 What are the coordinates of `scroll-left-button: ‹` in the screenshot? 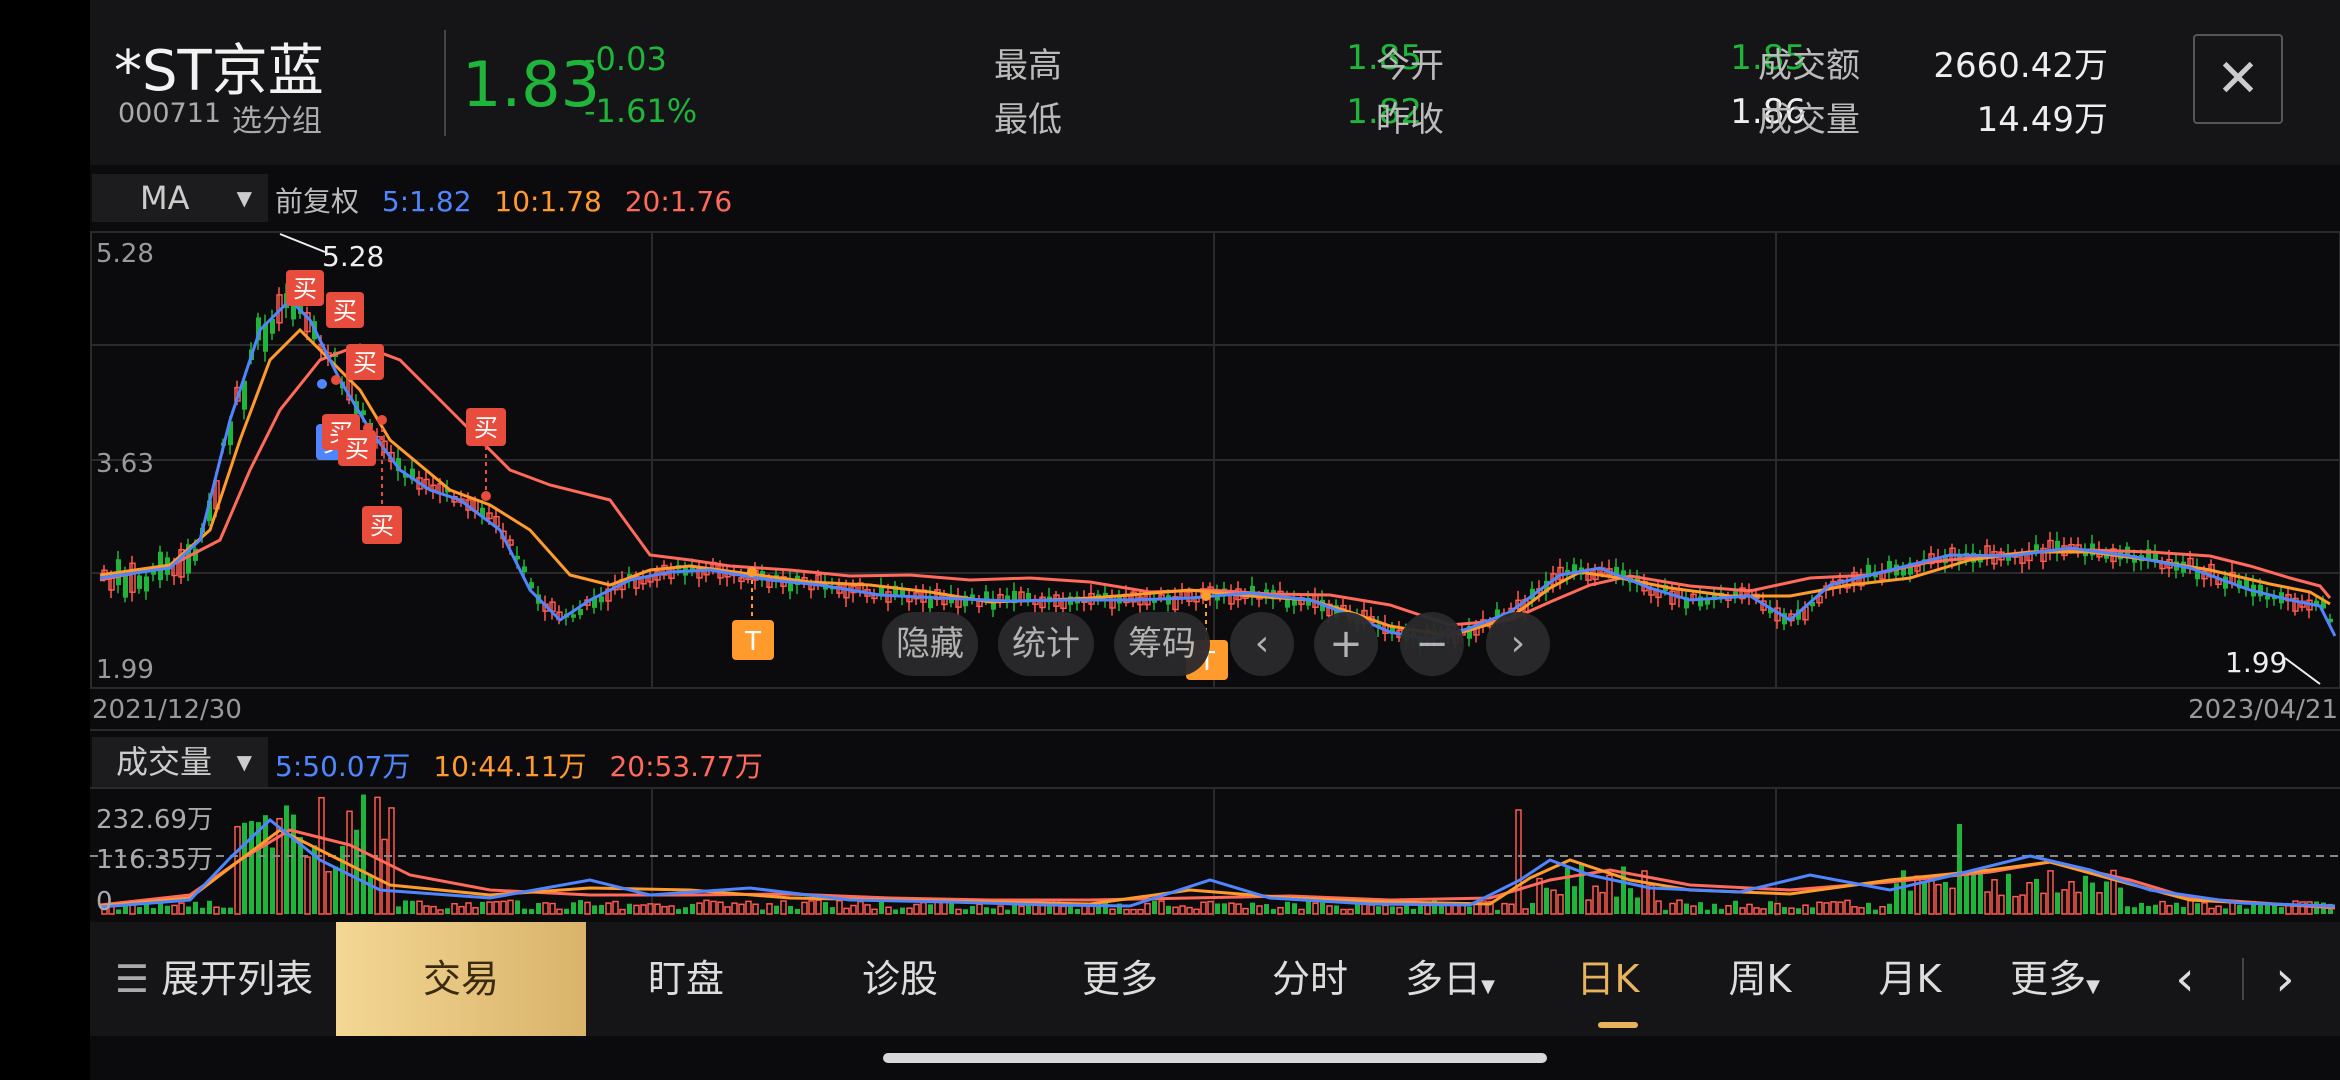 It's located at (1262, 644).